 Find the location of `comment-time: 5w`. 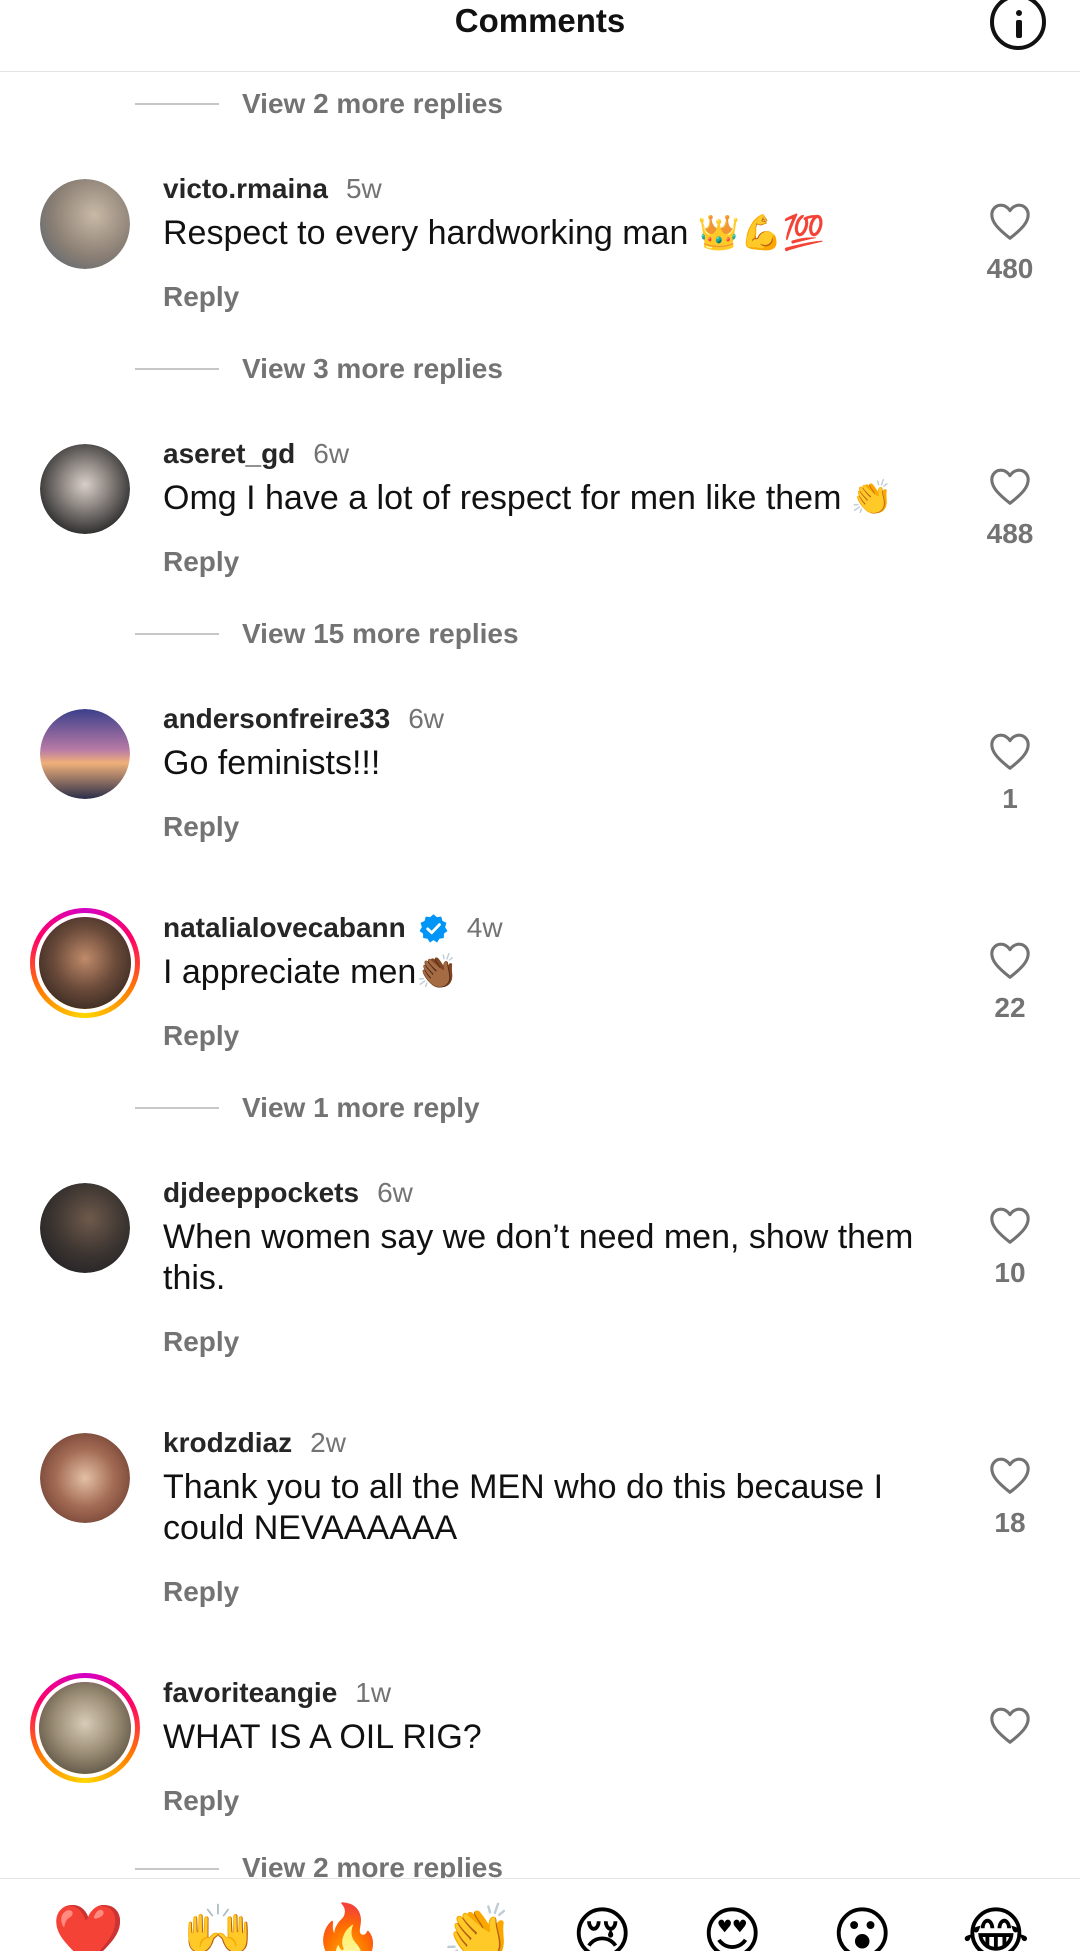

comment-time: 5w is located at coordinates (363, 188).